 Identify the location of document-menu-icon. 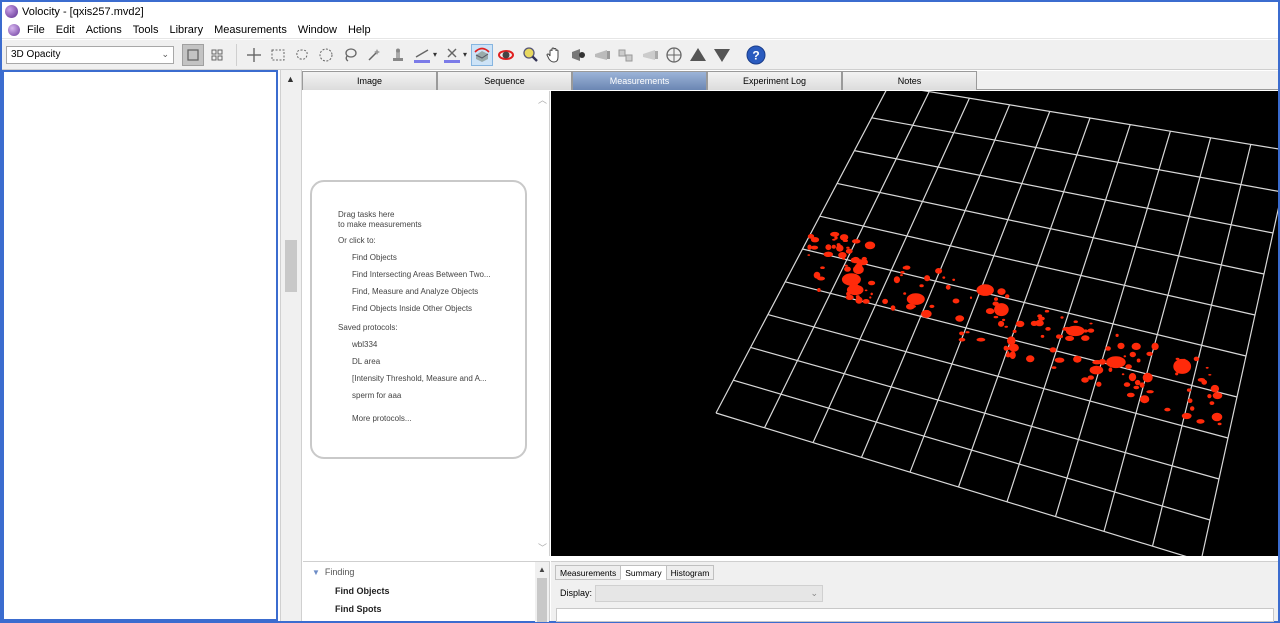
(14, 29).